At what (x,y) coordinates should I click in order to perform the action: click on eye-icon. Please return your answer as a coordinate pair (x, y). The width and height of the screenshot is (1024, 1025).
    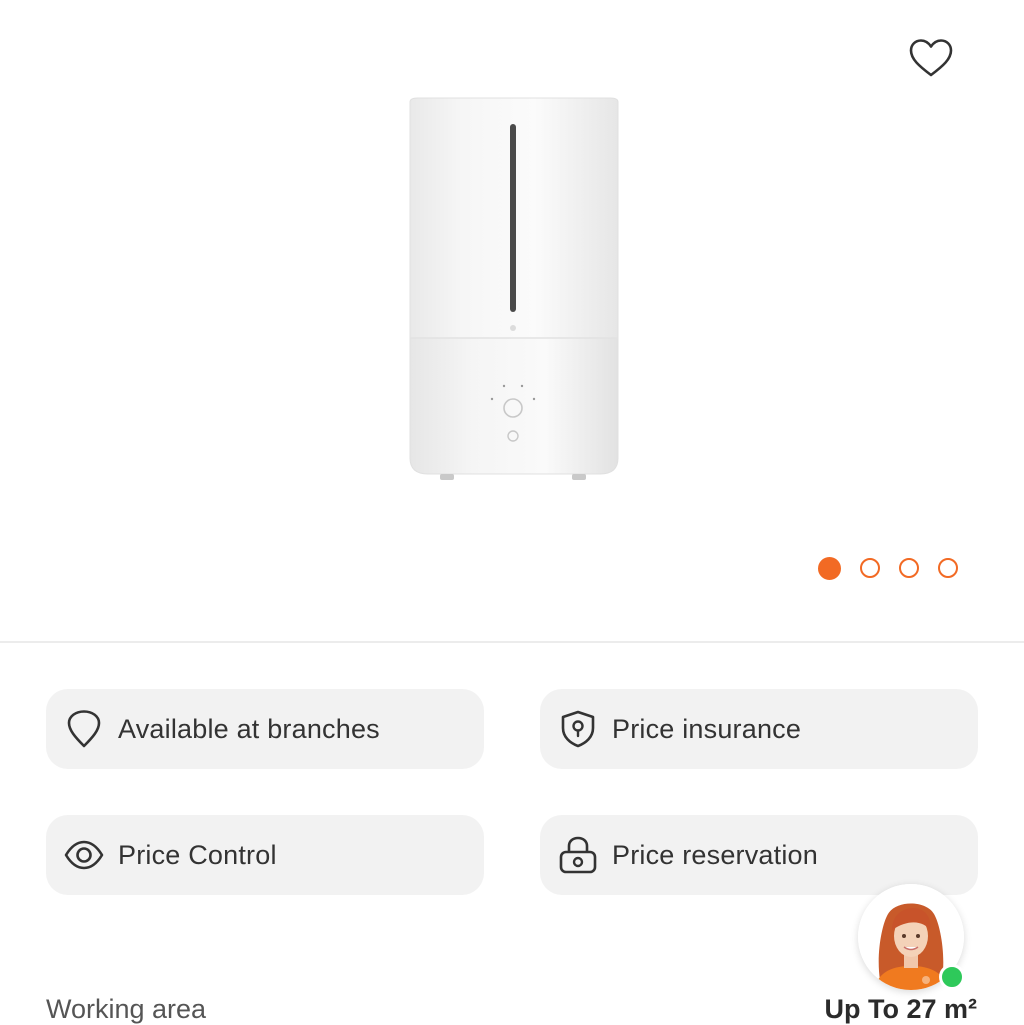
    Looking at the image, I should click on (84, 855).